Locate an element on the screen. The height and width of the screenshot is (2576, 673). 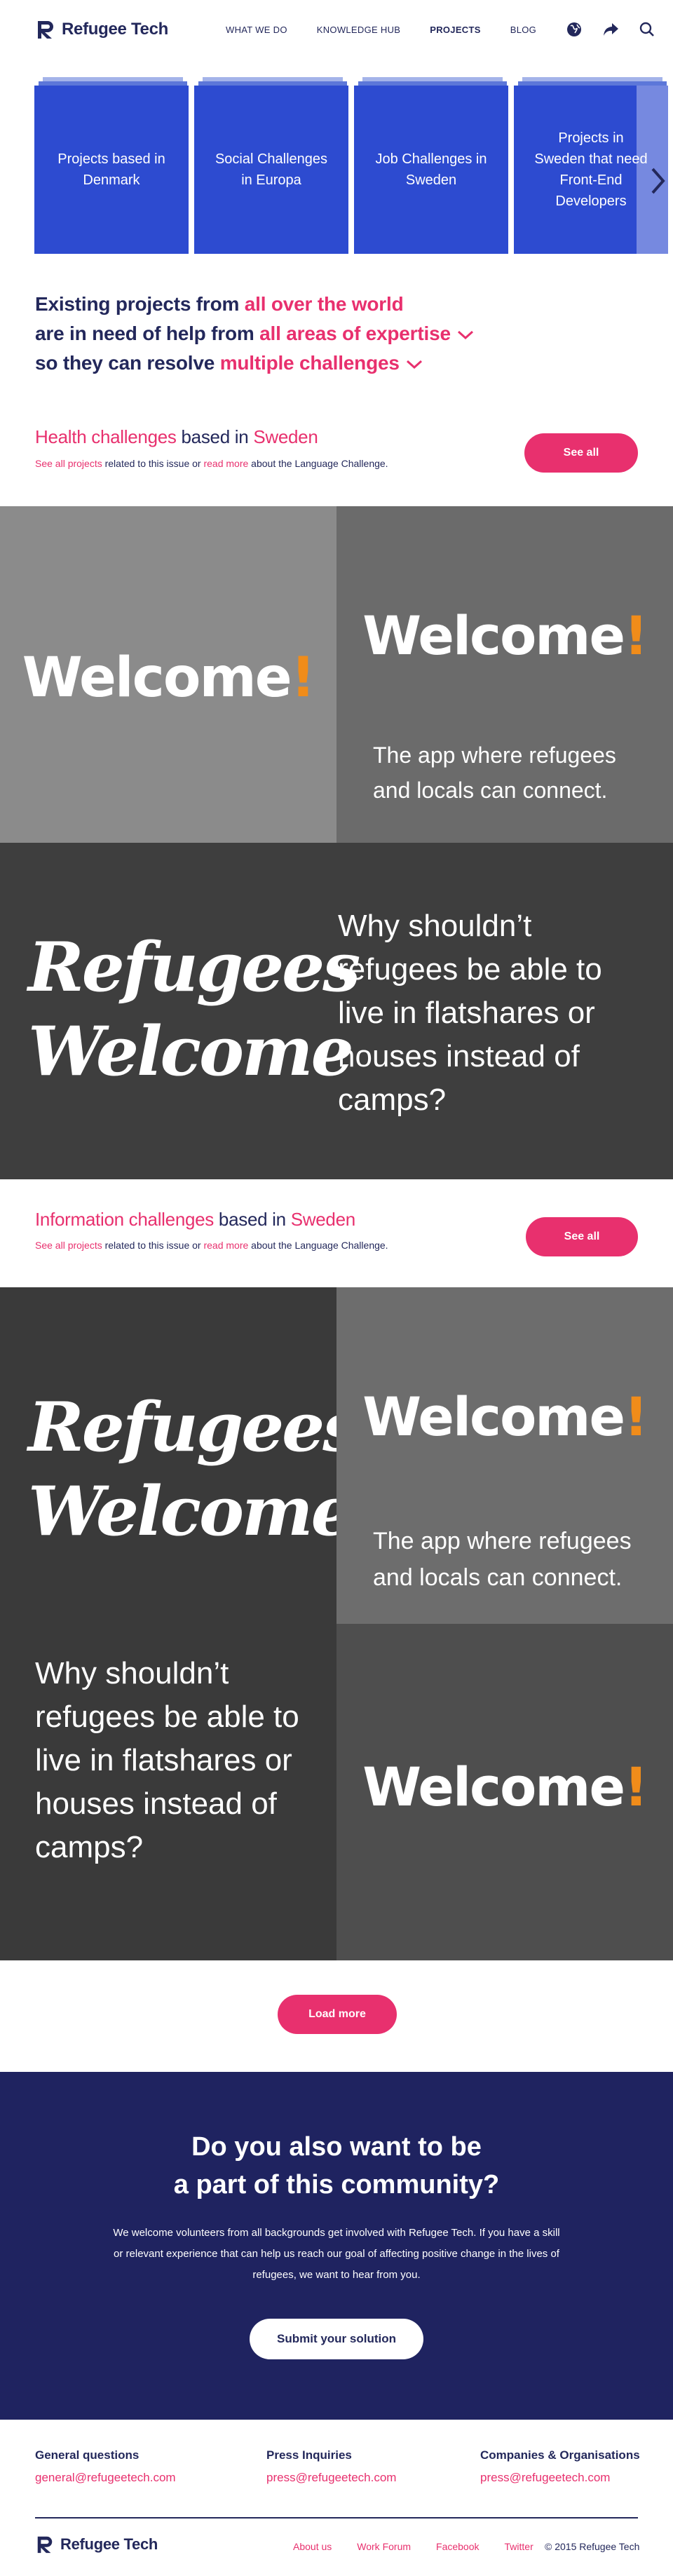
search-icon is located at coordinates (647, 29).